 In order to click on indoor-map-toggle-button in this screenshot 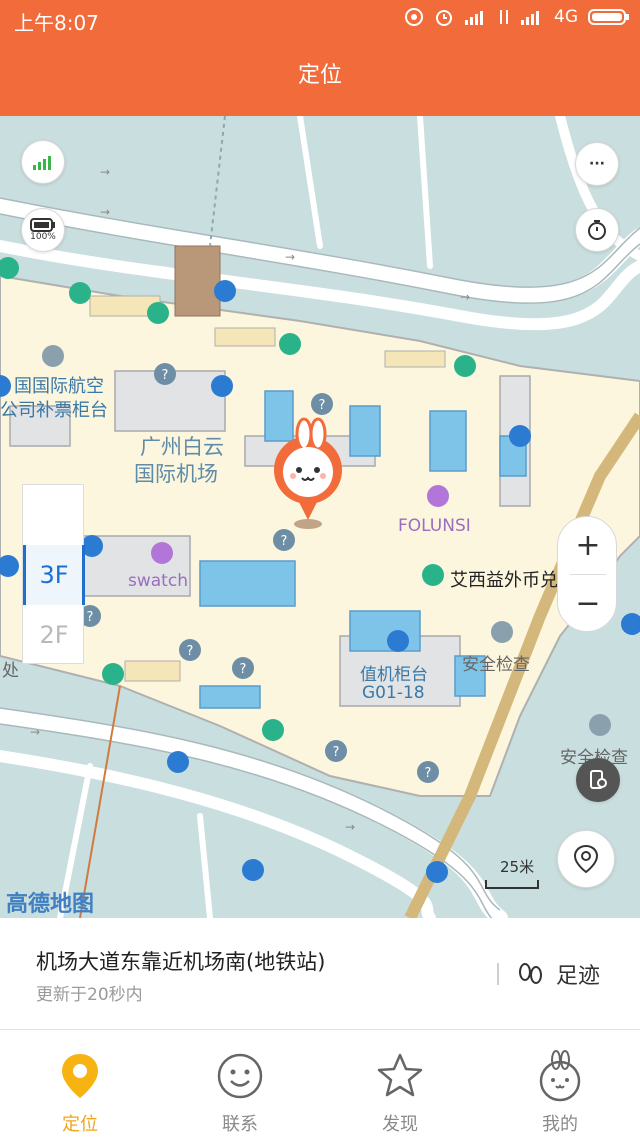, I will do `click(598, 780)`.